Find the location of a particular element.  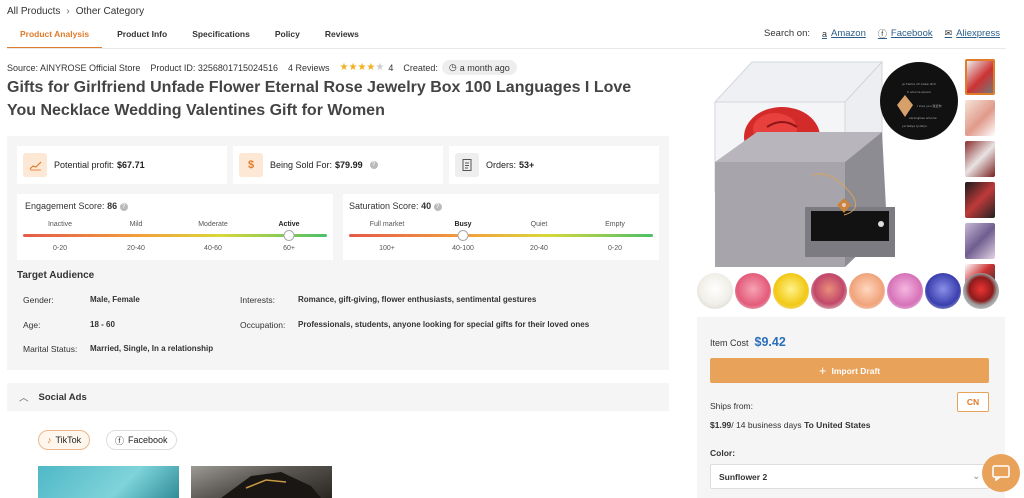

shipping-days: / 14 business days is located at coordinates (766, 425).